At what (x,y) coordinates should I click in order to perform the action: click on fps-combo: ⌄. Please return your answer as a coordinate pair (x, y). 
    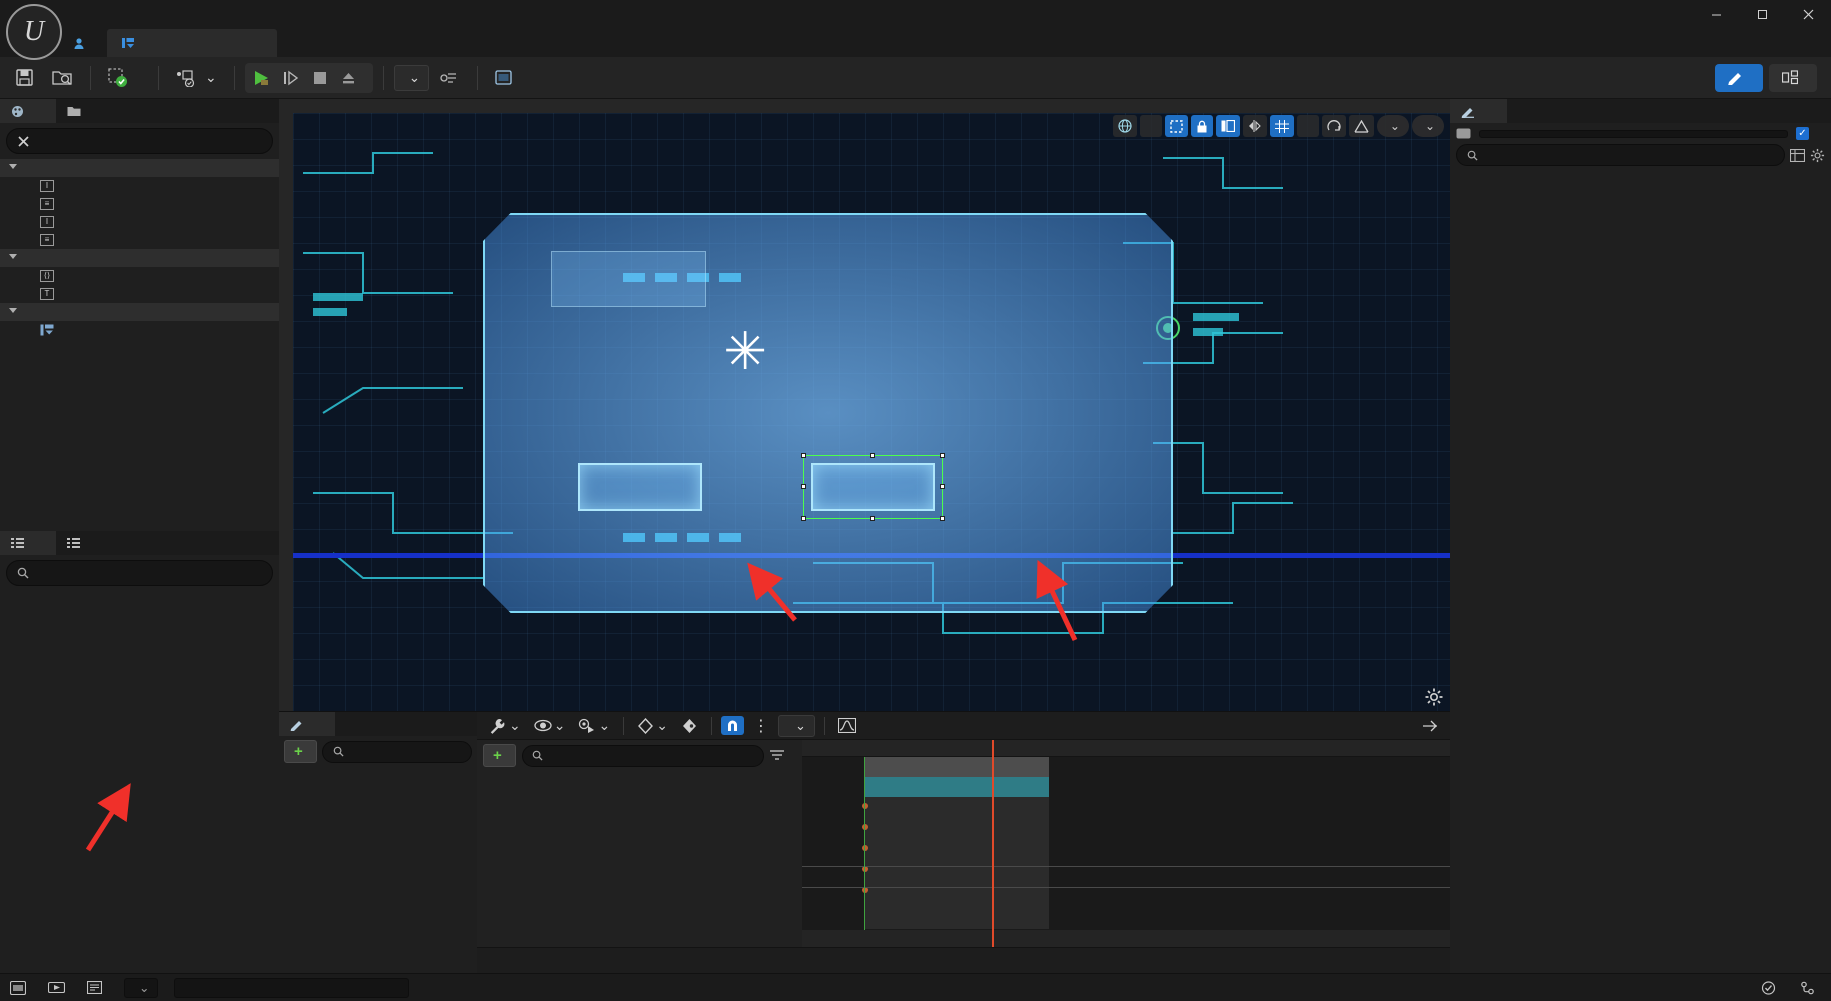
    Looking at the image, I should click on (796, 725).